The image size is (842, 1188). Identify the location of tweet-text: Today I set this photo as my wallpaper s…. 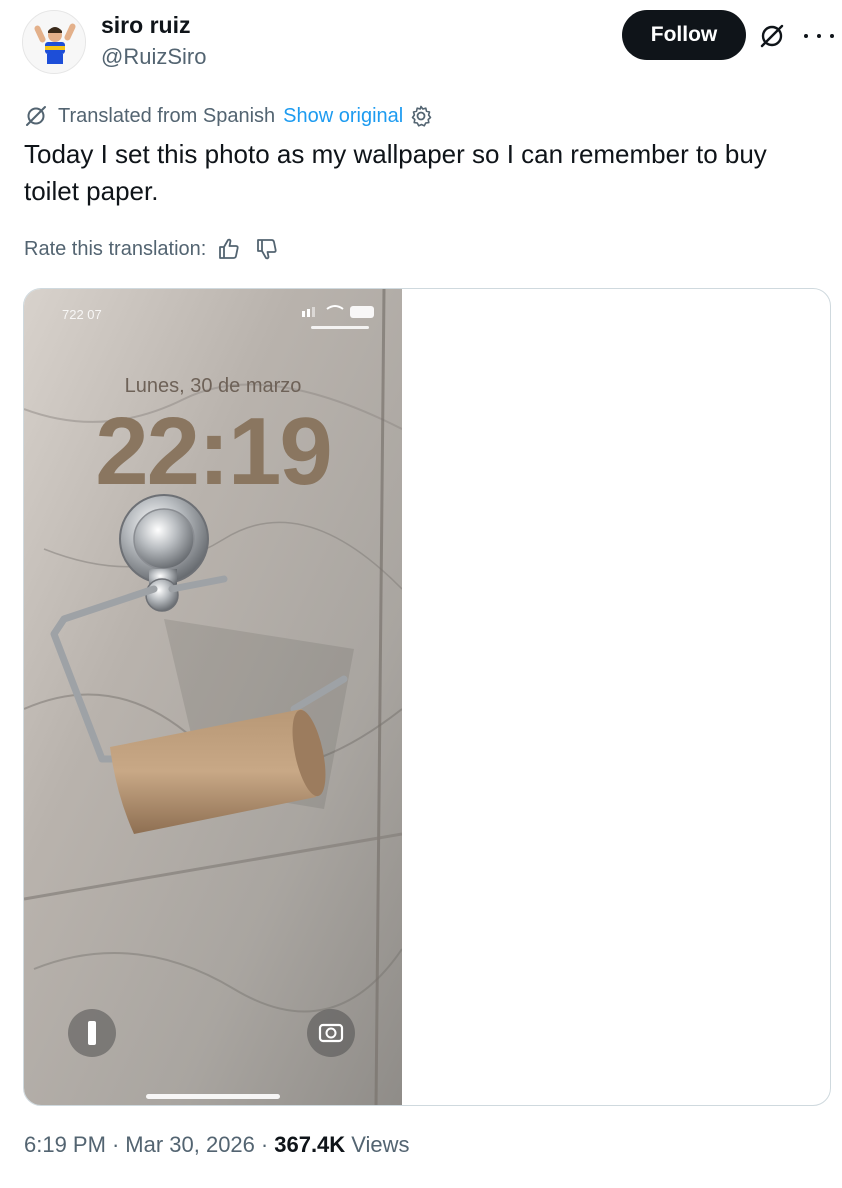
(395, 172).